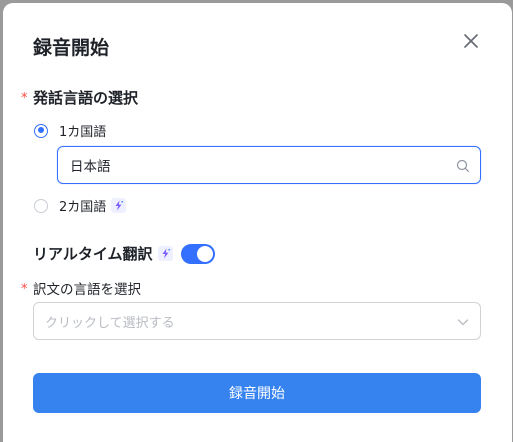 This screenshot has width=513, height=442. I want to click on close-icon, so click(471, 41).